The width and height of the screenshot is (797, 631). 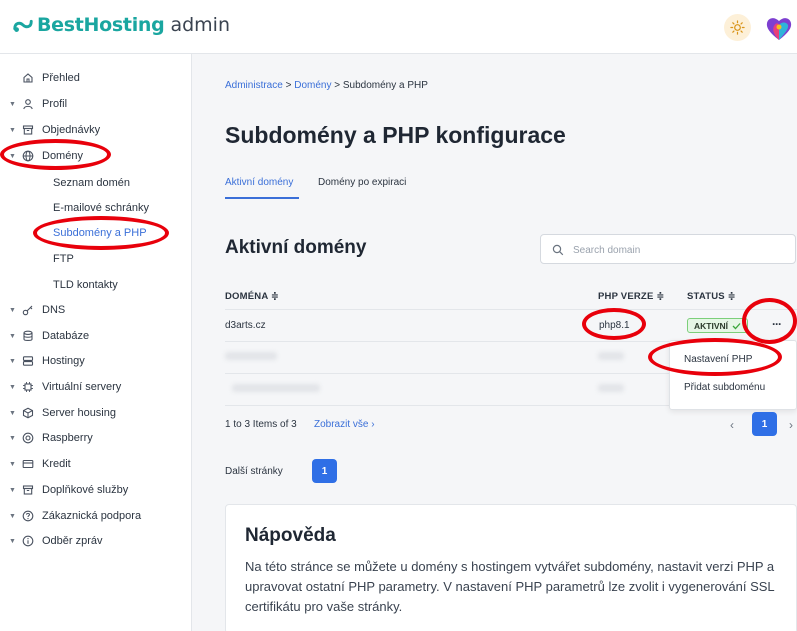 I want to click on sidebar-item-prehled: Přehled, so click(x=96, y=78).